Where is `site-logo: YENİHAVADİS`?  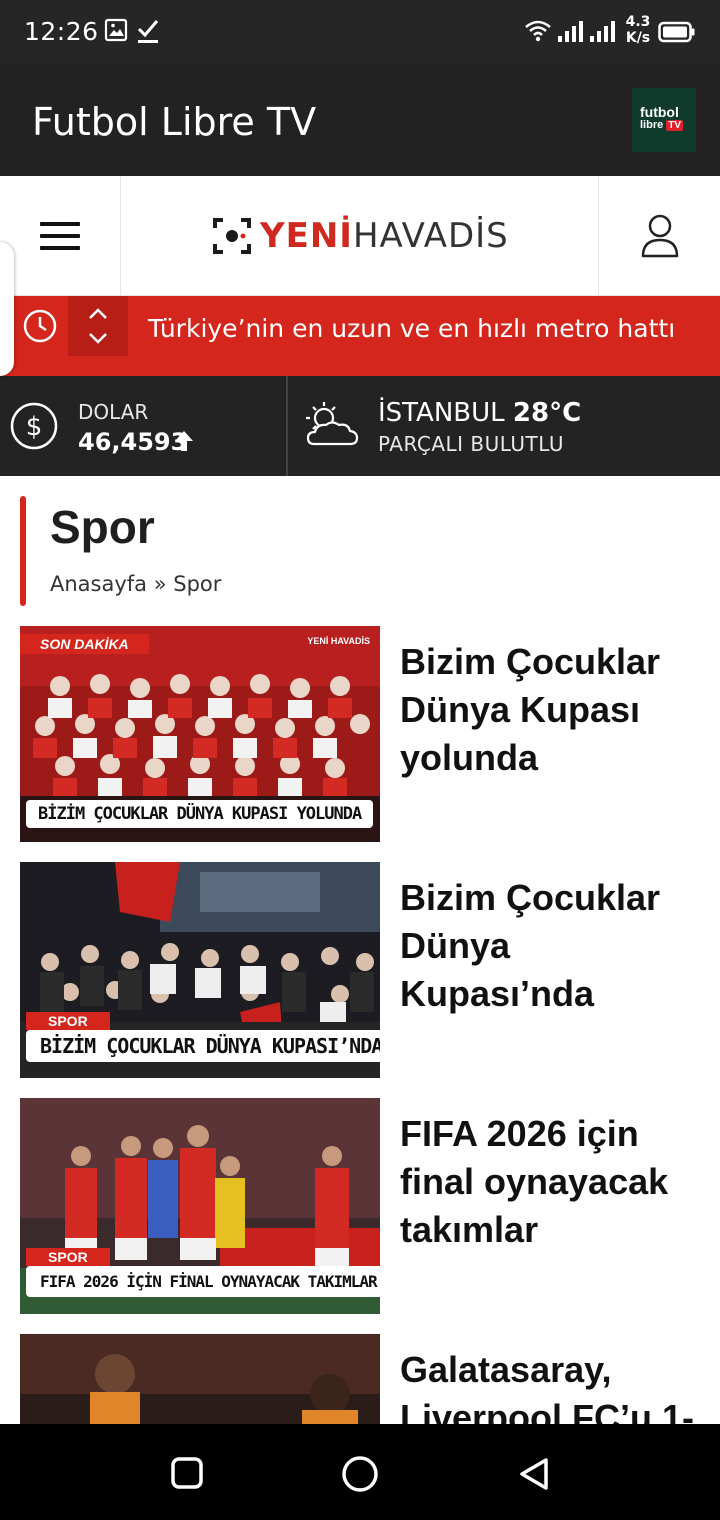
site-logo: YENİHAVADİS is located at coordinates (360, 236).